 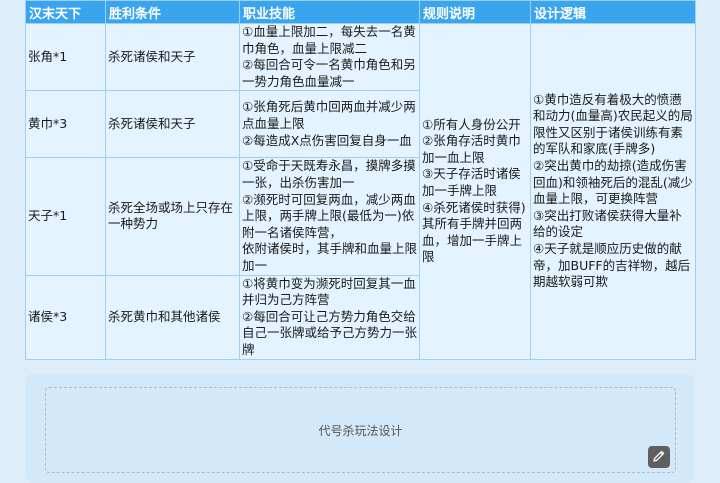 What do you see at coordinates (65, 317) in the screenshot?
I see `role-cell: 诸侯*3` at bounding box center [65, 317].